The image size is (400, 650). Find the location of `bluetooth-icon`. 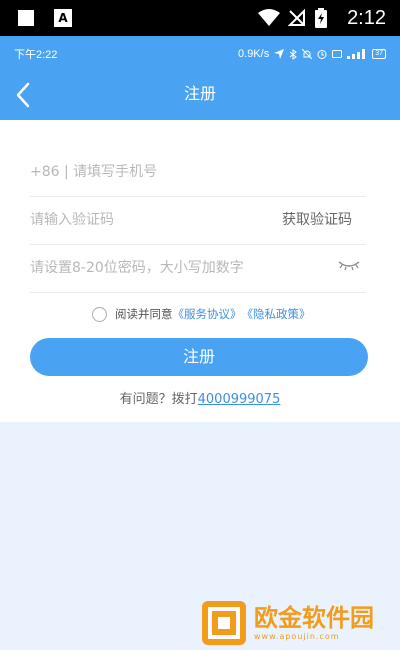

bluetooth-icon is located at coordinates (293, 54).